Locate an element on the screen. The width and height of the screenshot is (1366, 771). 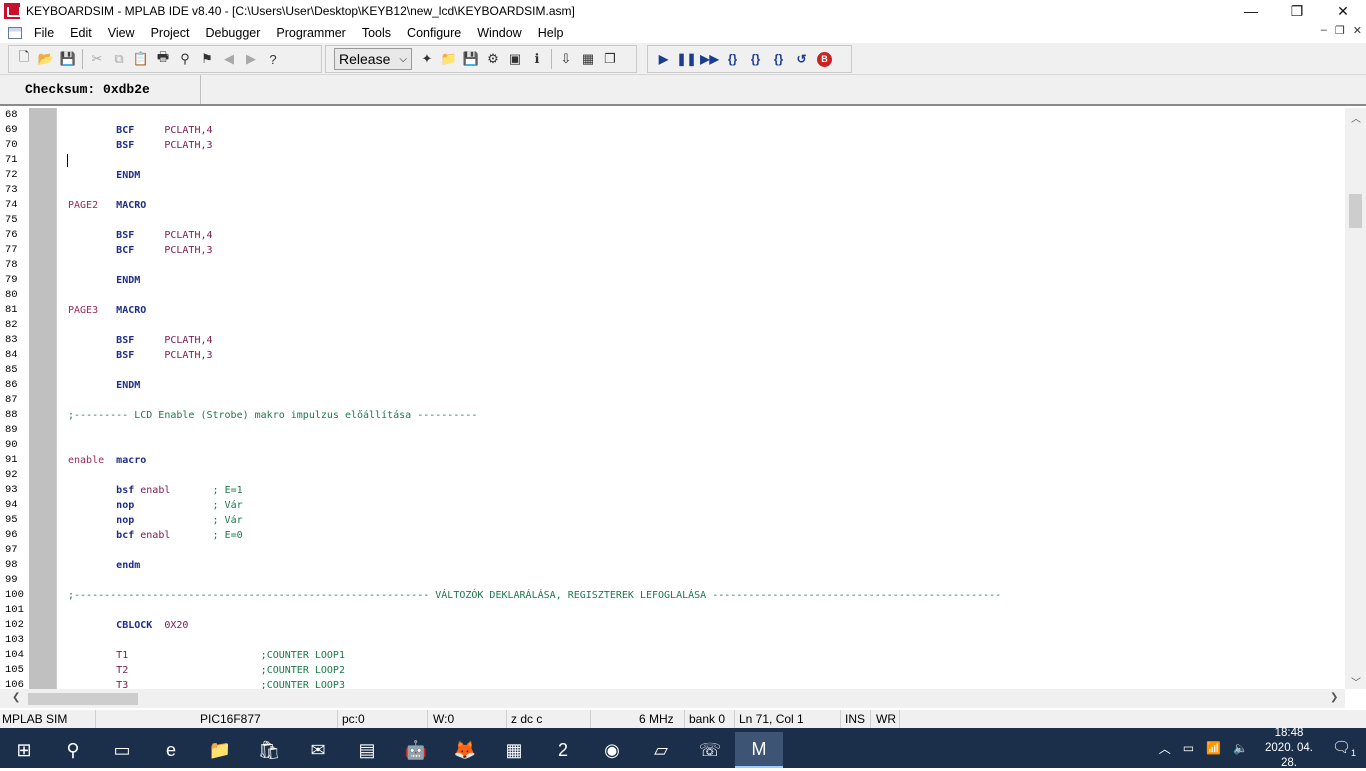
document-window-icon is located at coordinates (15, 32).